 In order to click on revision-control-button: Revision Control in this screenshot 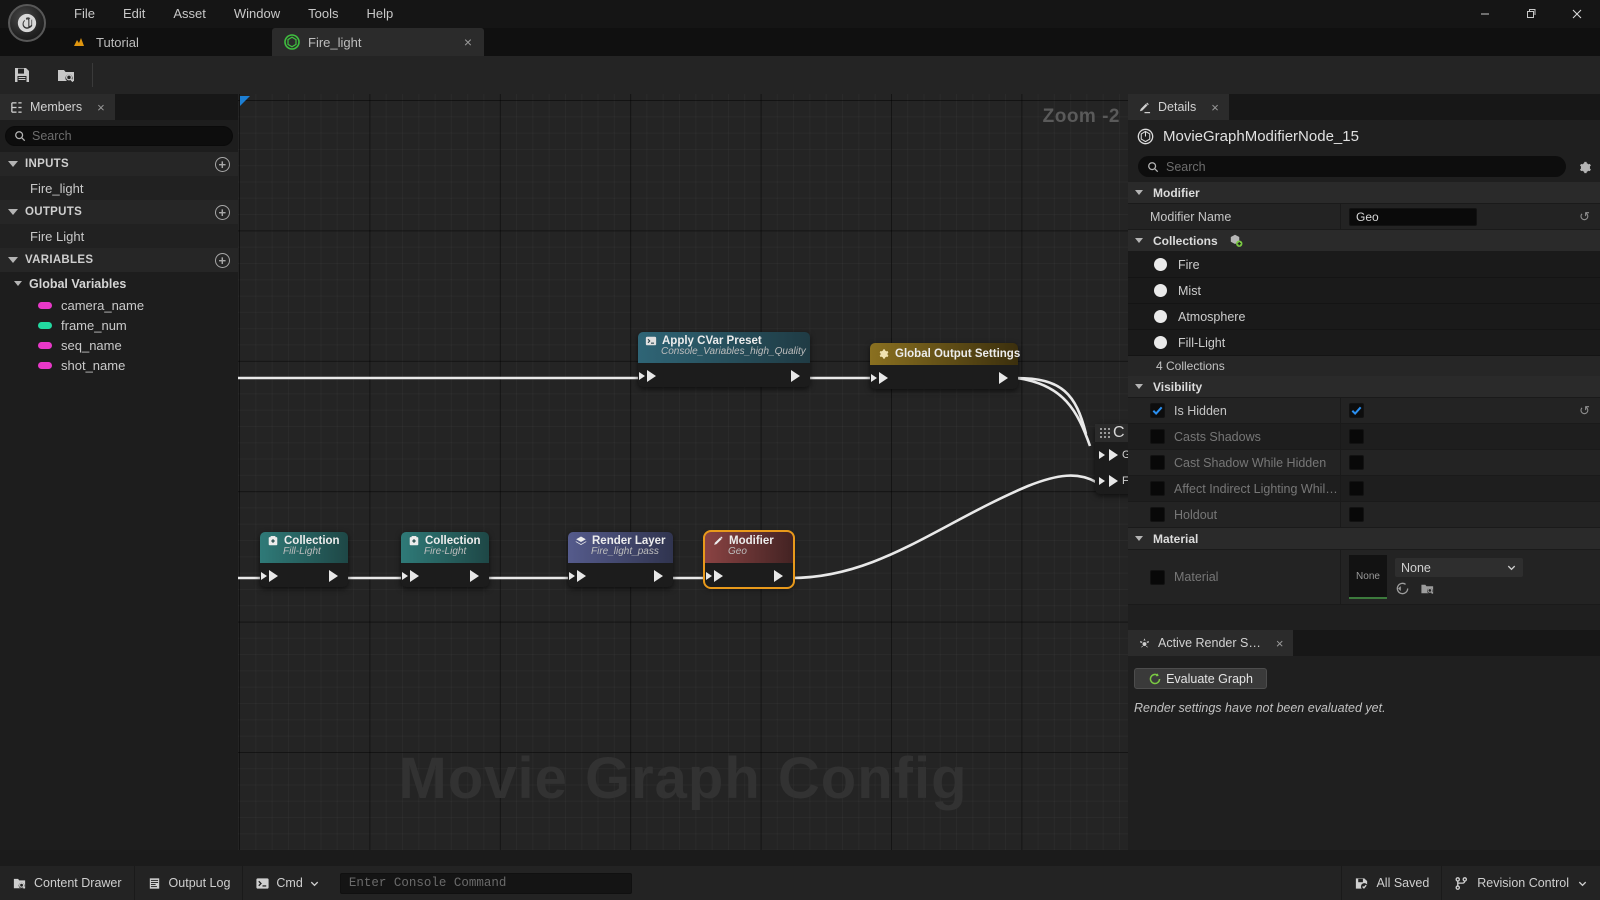, I will do `click(1521, 883)`.